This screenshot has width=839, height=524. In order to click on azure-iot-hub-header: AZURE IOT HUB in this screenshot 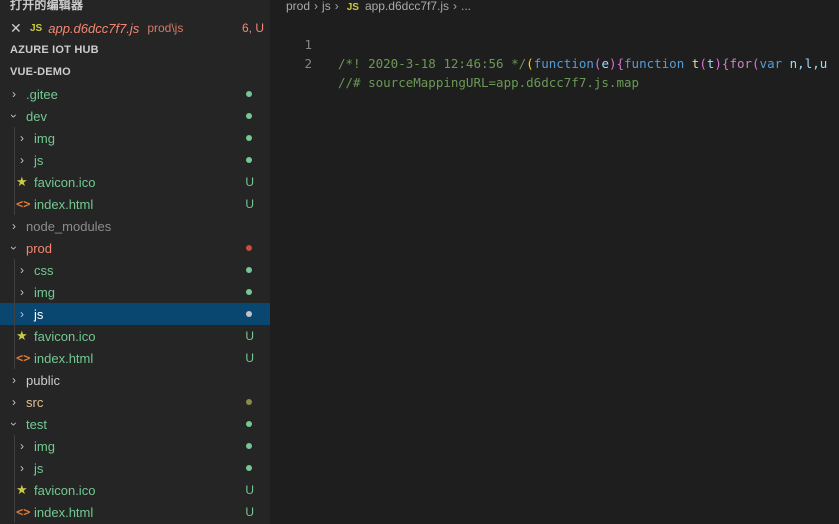, I will do `click(135, 50)`.